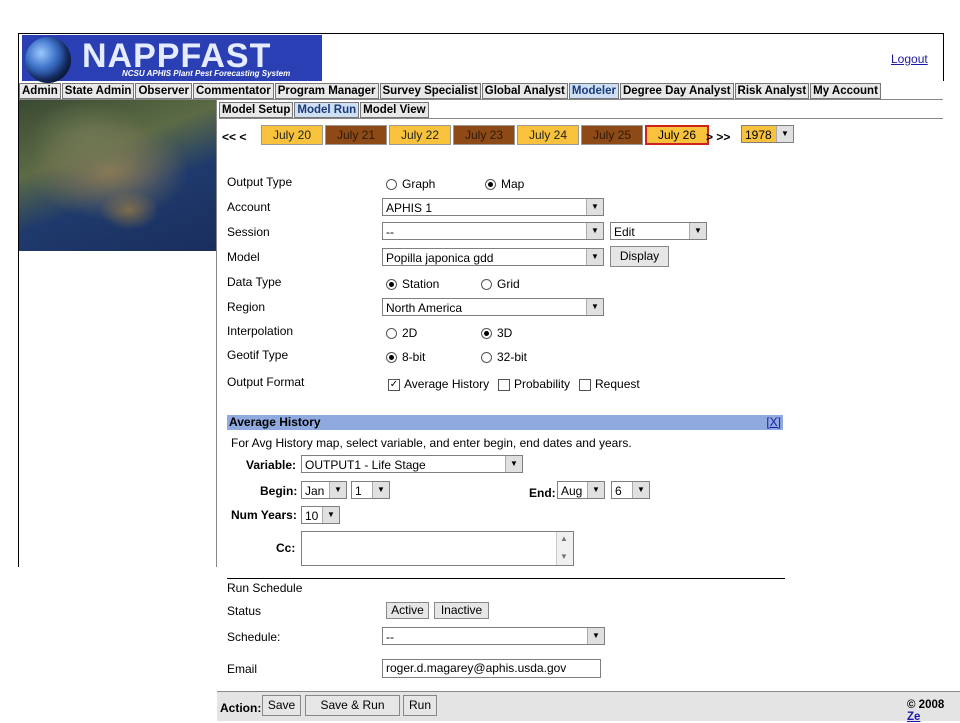  What do you see at coordinates (773, 422) in the screenshot?
I see `close-panel-link: [X]` at bounding box center [773, 422].